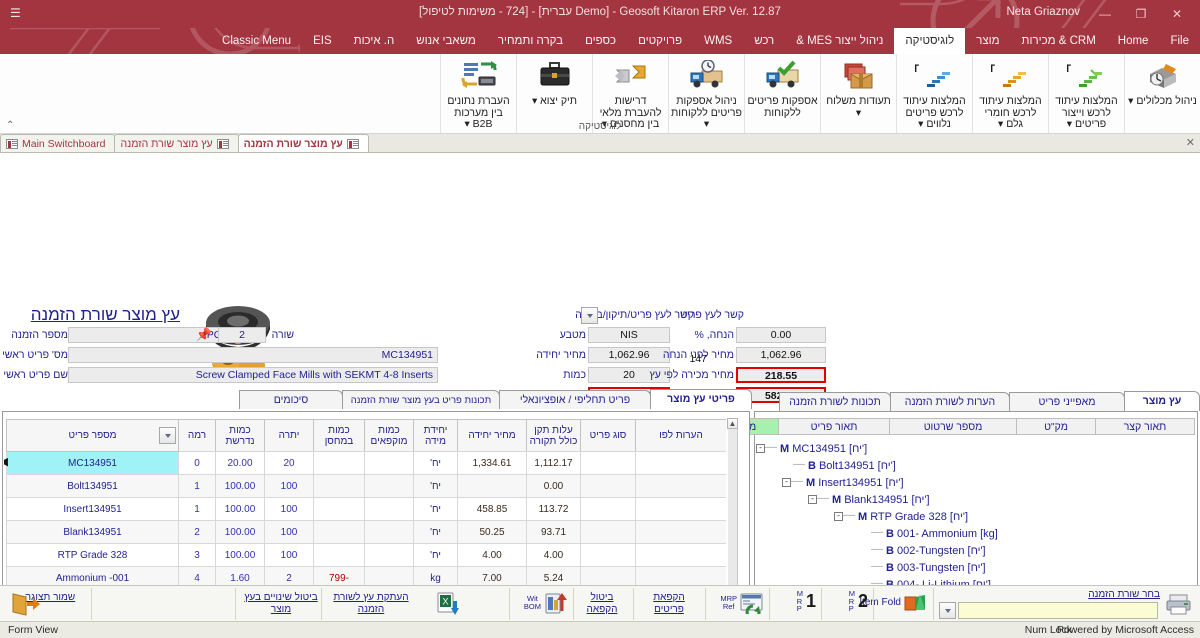 The height and width of the screenshot is (638, 1200). What do you see at coordinates (92, 435) in the screenshot?
I see `grid-column-header-10: מספר פריט` at bounding box center [92, 435].